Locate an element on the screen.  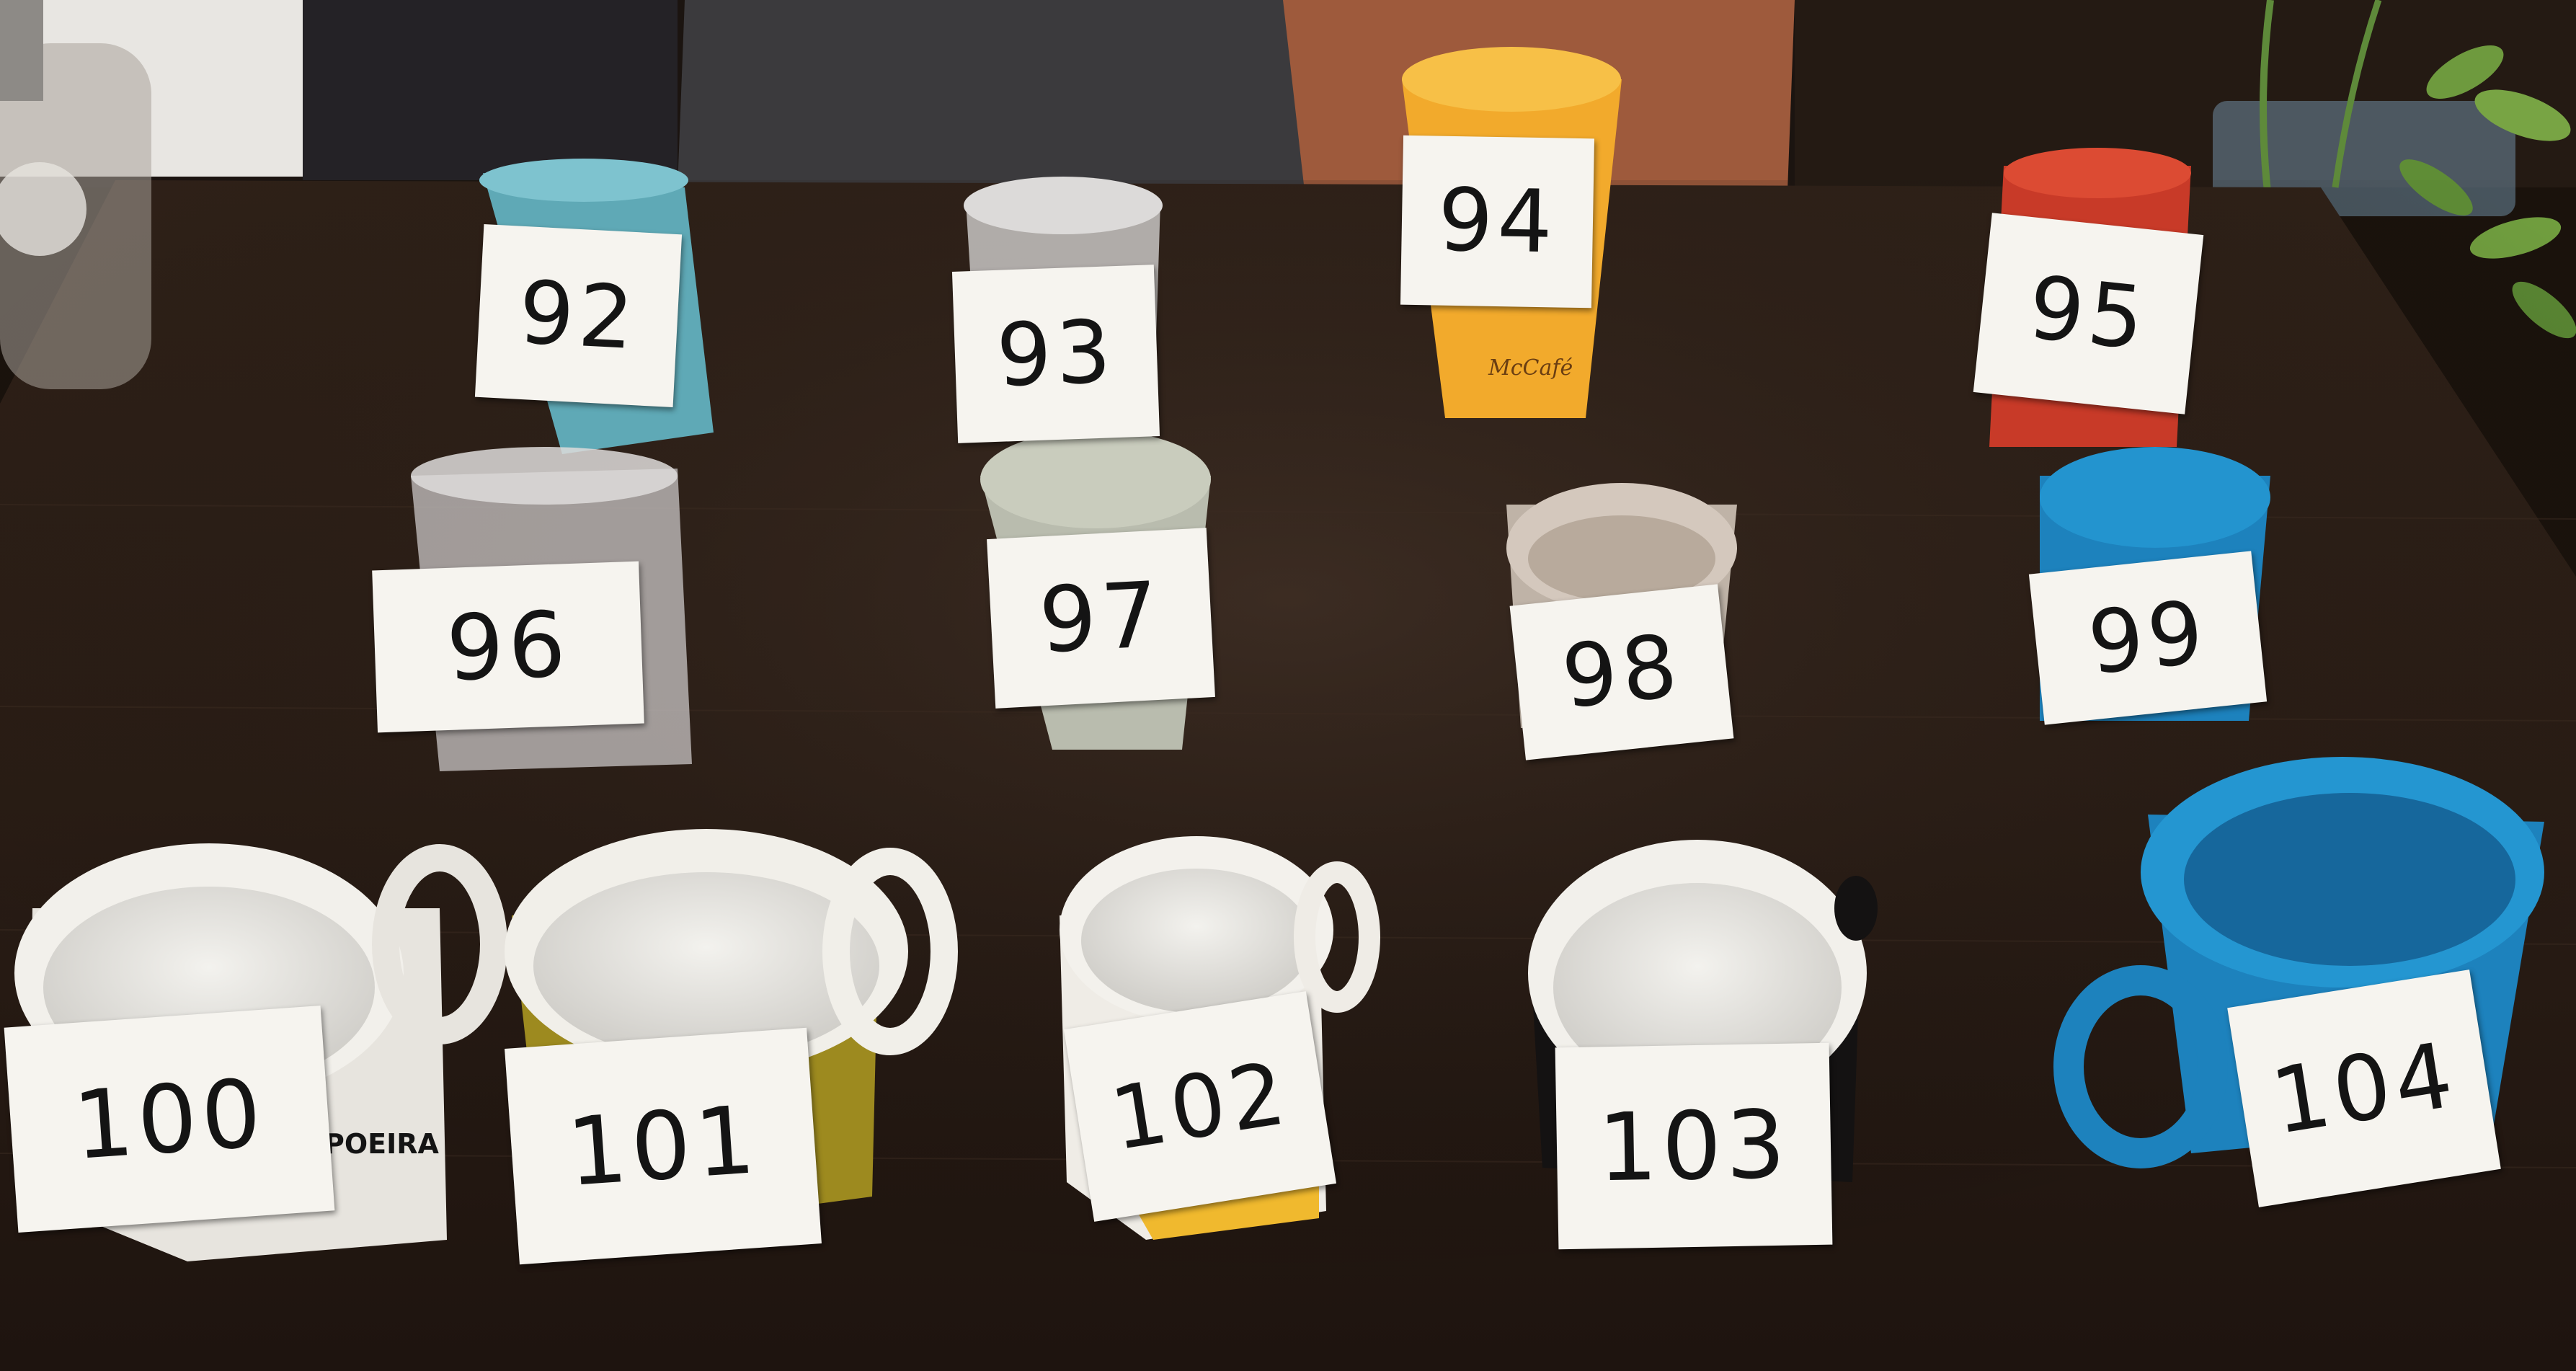
mccafe-print: McCafé is located at coordinates (1530, 368).